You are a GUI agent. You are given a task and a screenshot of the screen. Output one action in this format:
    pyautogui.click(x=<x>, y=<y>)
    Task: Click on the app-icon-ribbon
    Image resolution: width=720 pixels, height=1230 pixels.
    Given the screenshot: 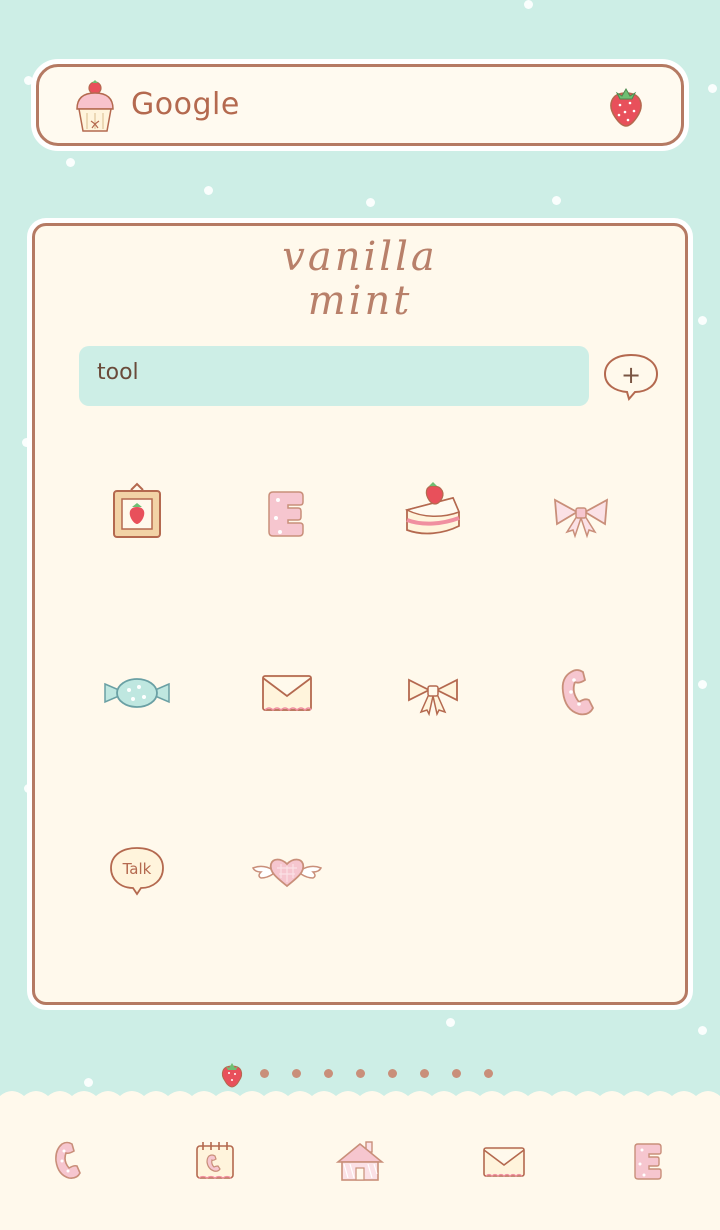 What is the action you would take?
    pyautogui.click(x=581, y=514)
    